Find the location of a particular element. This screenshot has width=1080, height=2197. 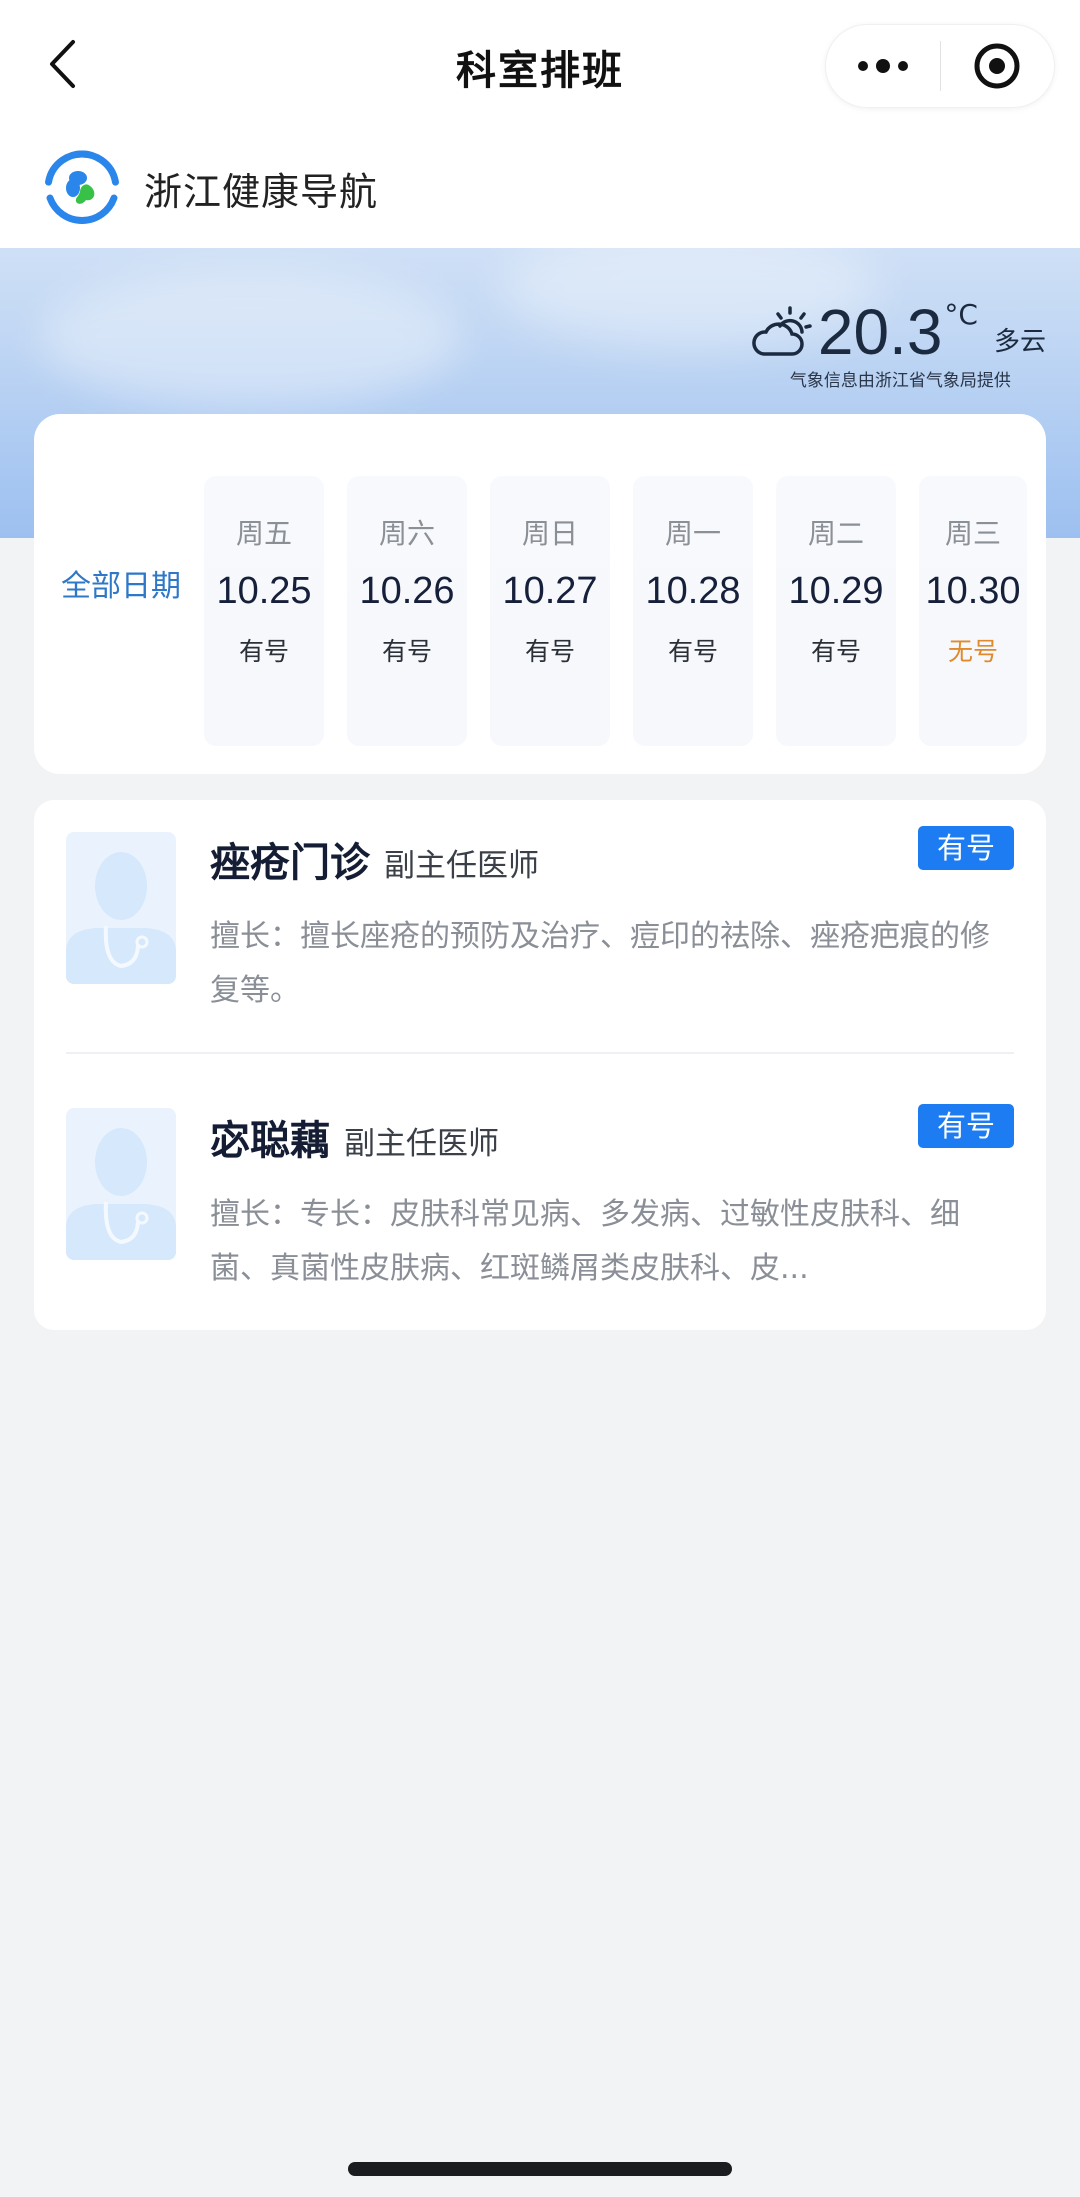

target-close-icon is located at coordinates (997, 66).